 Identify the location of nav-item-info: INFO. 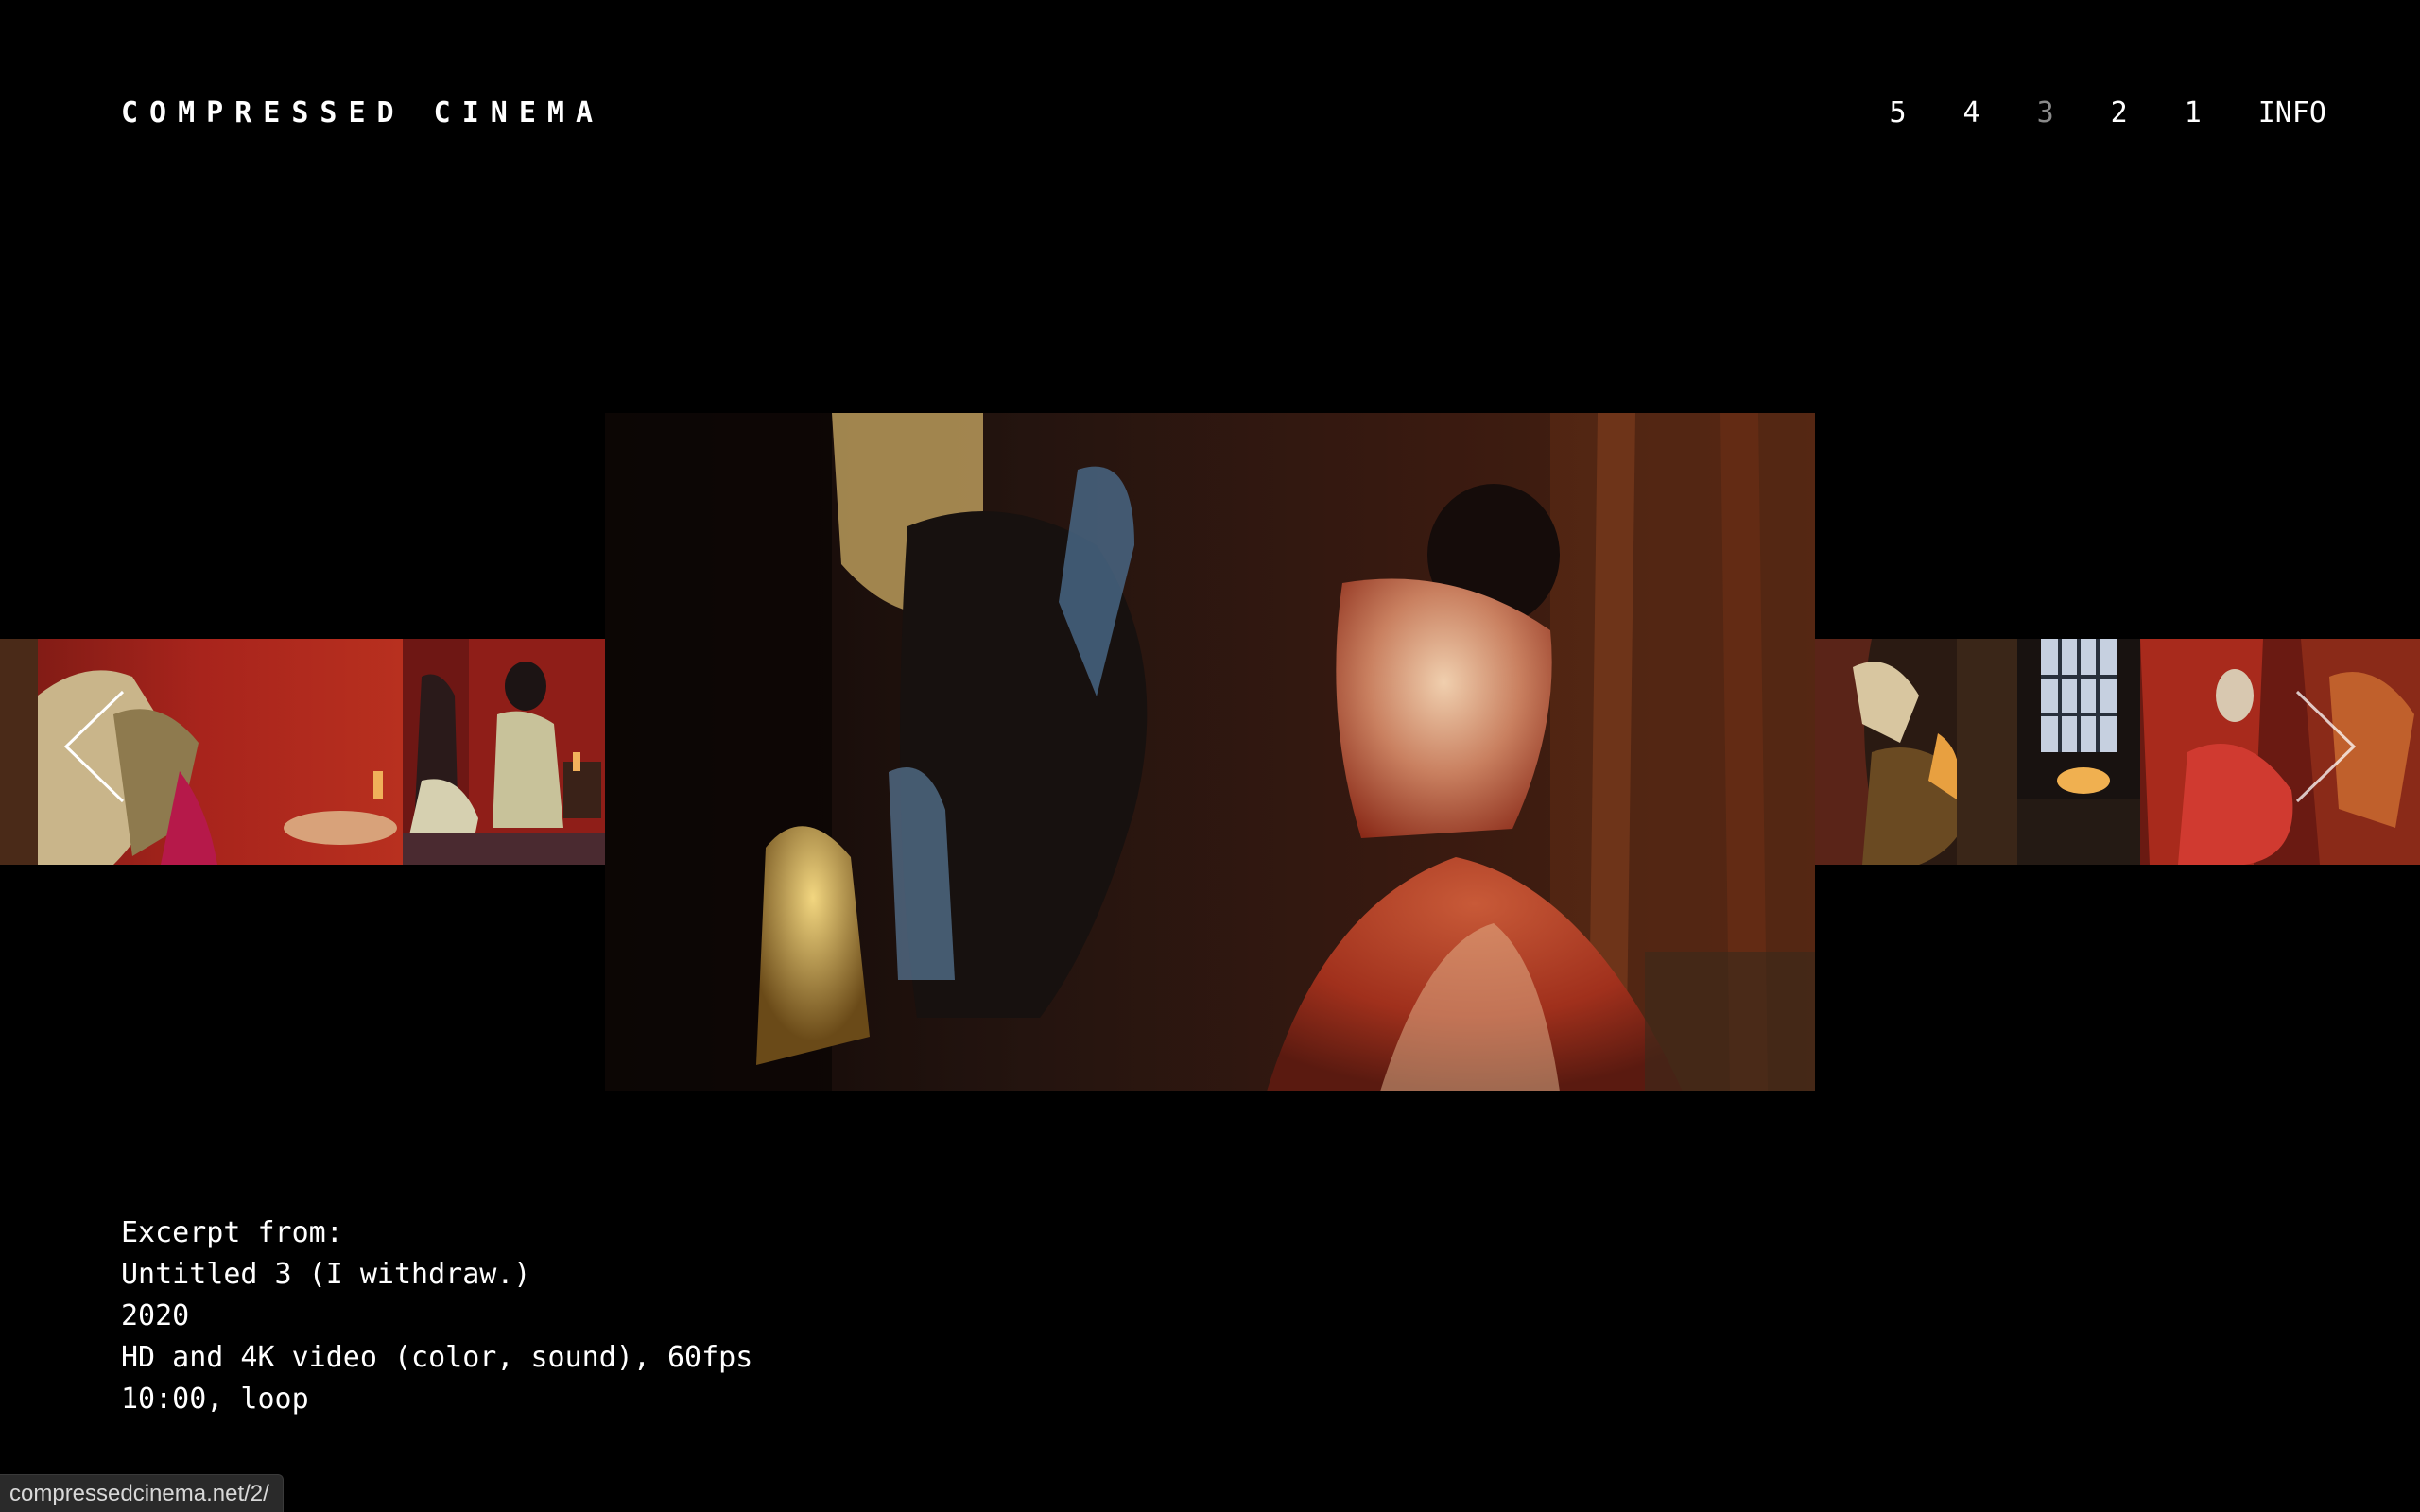
(2292, 113).